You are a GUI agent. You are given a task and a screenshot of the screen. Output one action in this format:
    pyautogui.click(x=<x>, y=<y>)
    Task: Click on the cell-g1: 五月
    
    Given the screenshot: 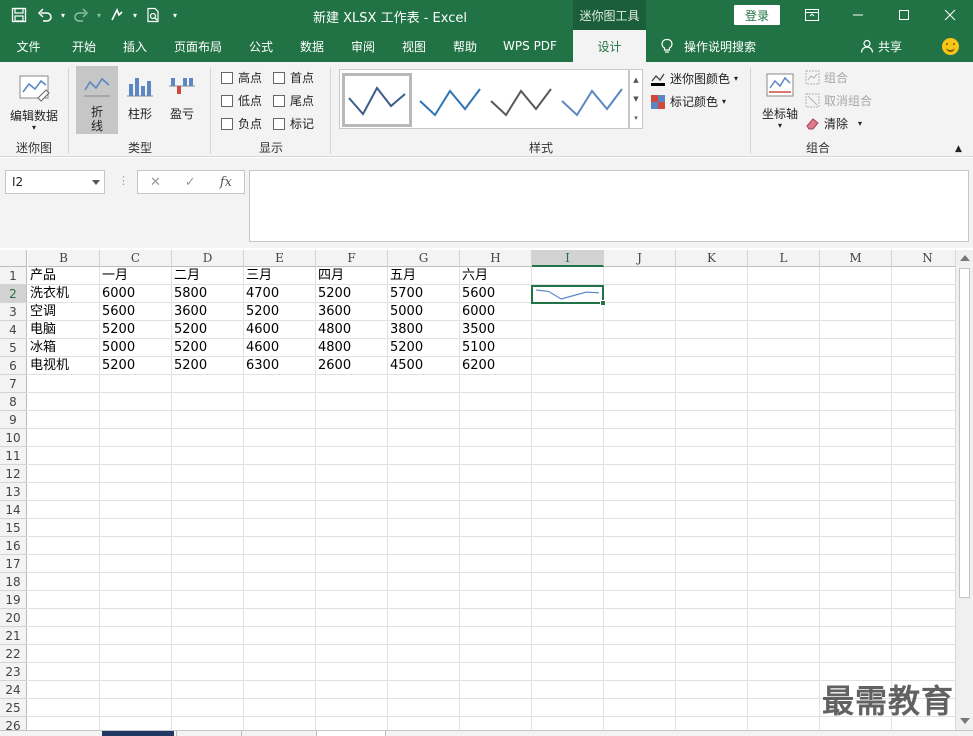 What is the action you would take?
    pyautogui.click(x=424, y=276)
    